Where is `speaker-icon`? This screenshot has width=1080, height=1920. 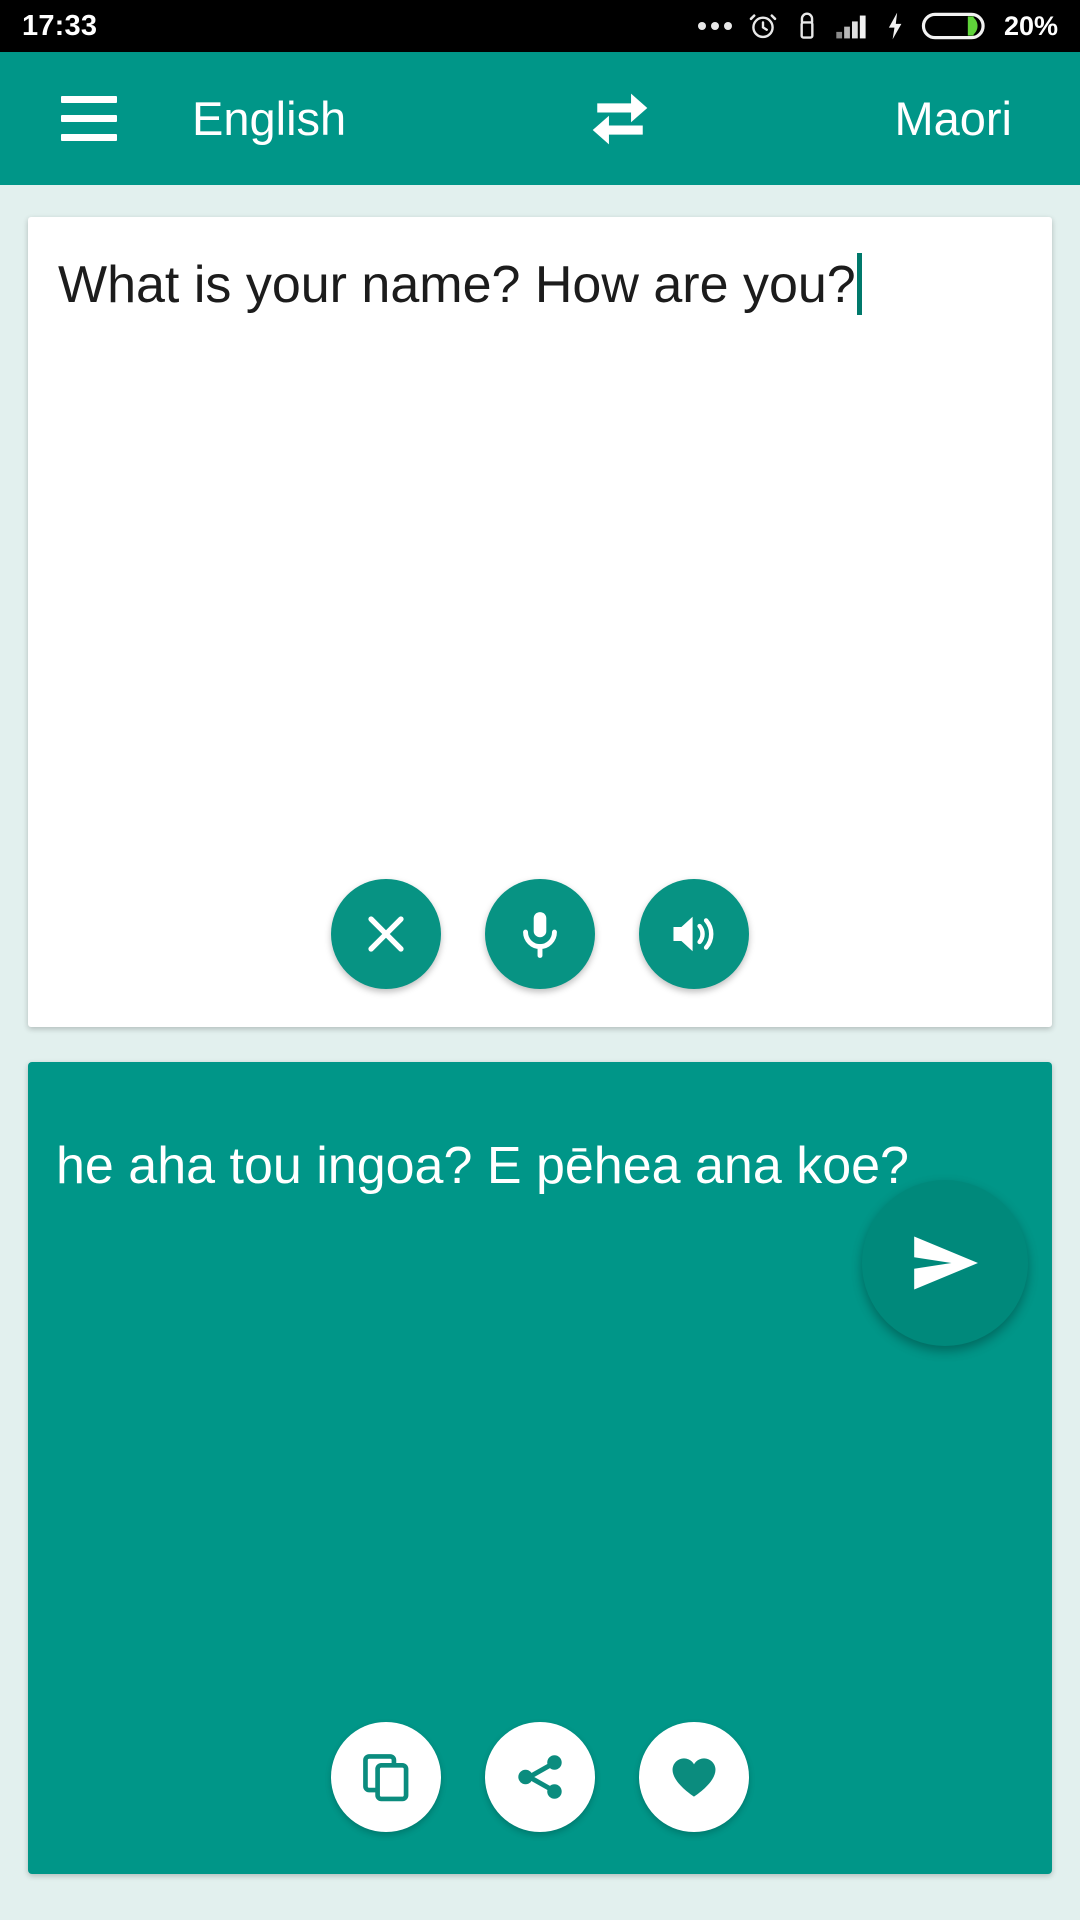
speaker-icon is located at coordinates (693, 934).